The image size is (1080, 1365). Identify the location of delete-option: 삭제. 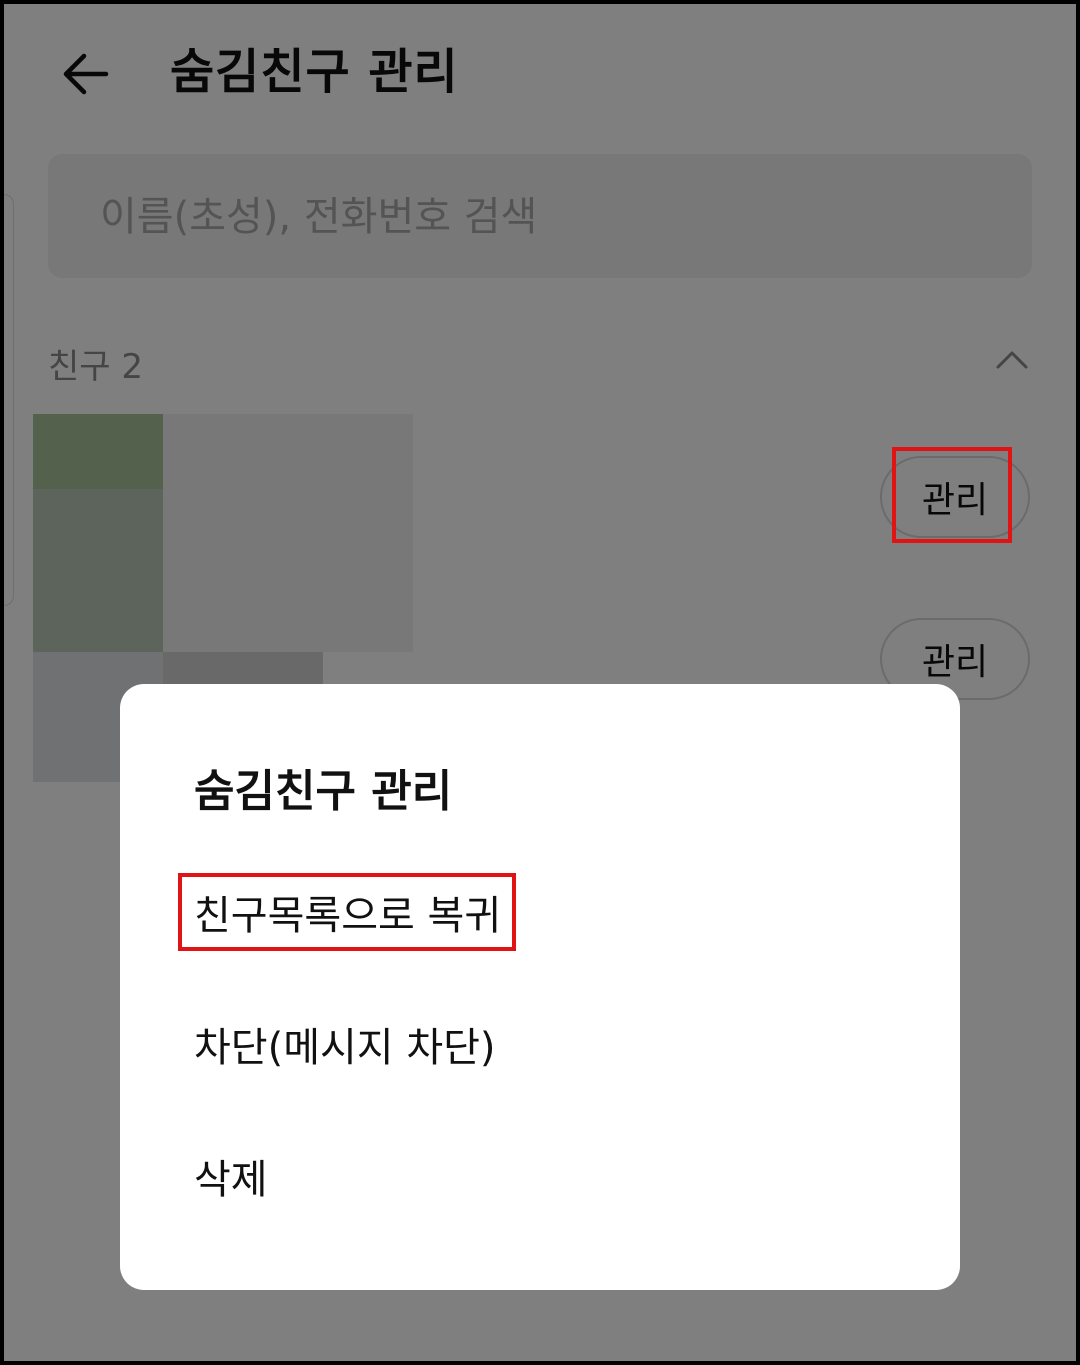
(231, 1180).